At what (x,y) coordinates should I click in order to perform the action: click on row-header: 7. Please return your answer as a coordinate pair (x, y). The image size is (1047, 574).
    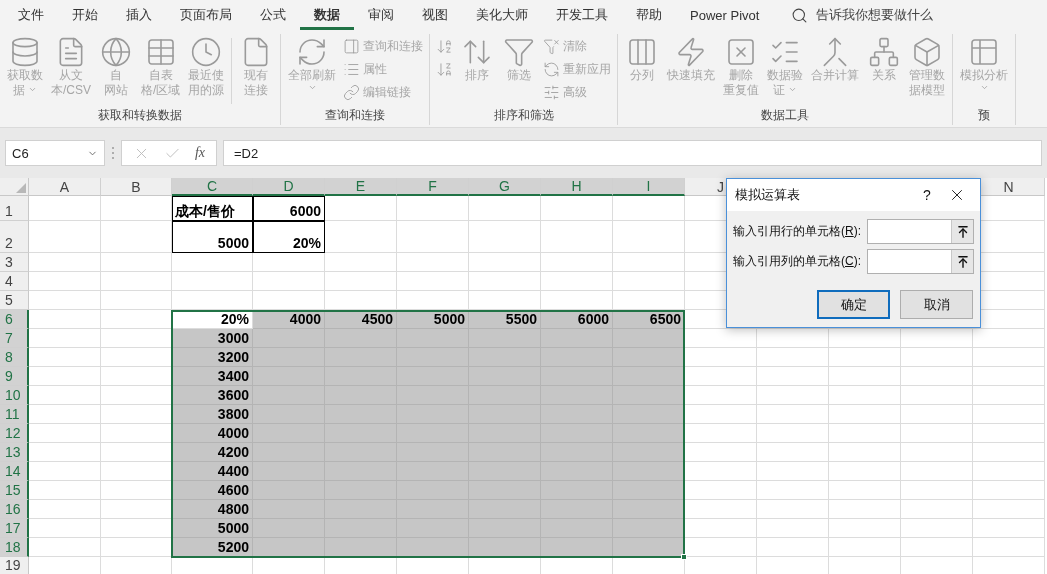
    Looking at the image, I should click on (14, 338).